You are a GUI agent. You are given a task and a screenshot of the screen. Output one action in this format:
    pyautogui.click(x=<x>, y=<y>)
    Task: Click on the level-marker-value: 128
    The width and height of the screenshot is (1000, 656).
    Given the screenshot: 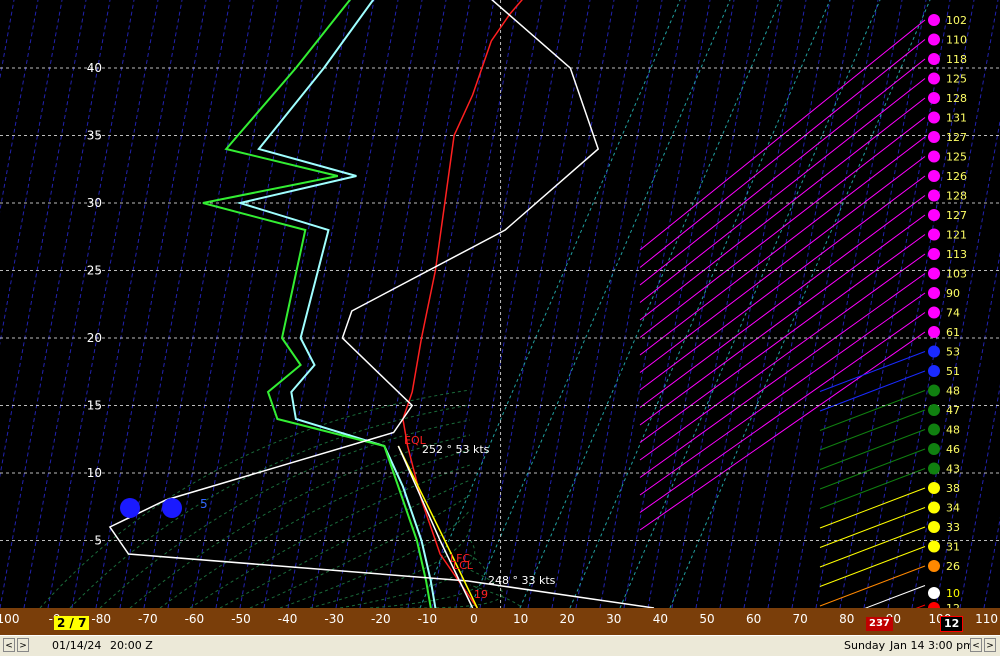 What is the action you would take?
    pyautogui.click(x=956, y=196)
    